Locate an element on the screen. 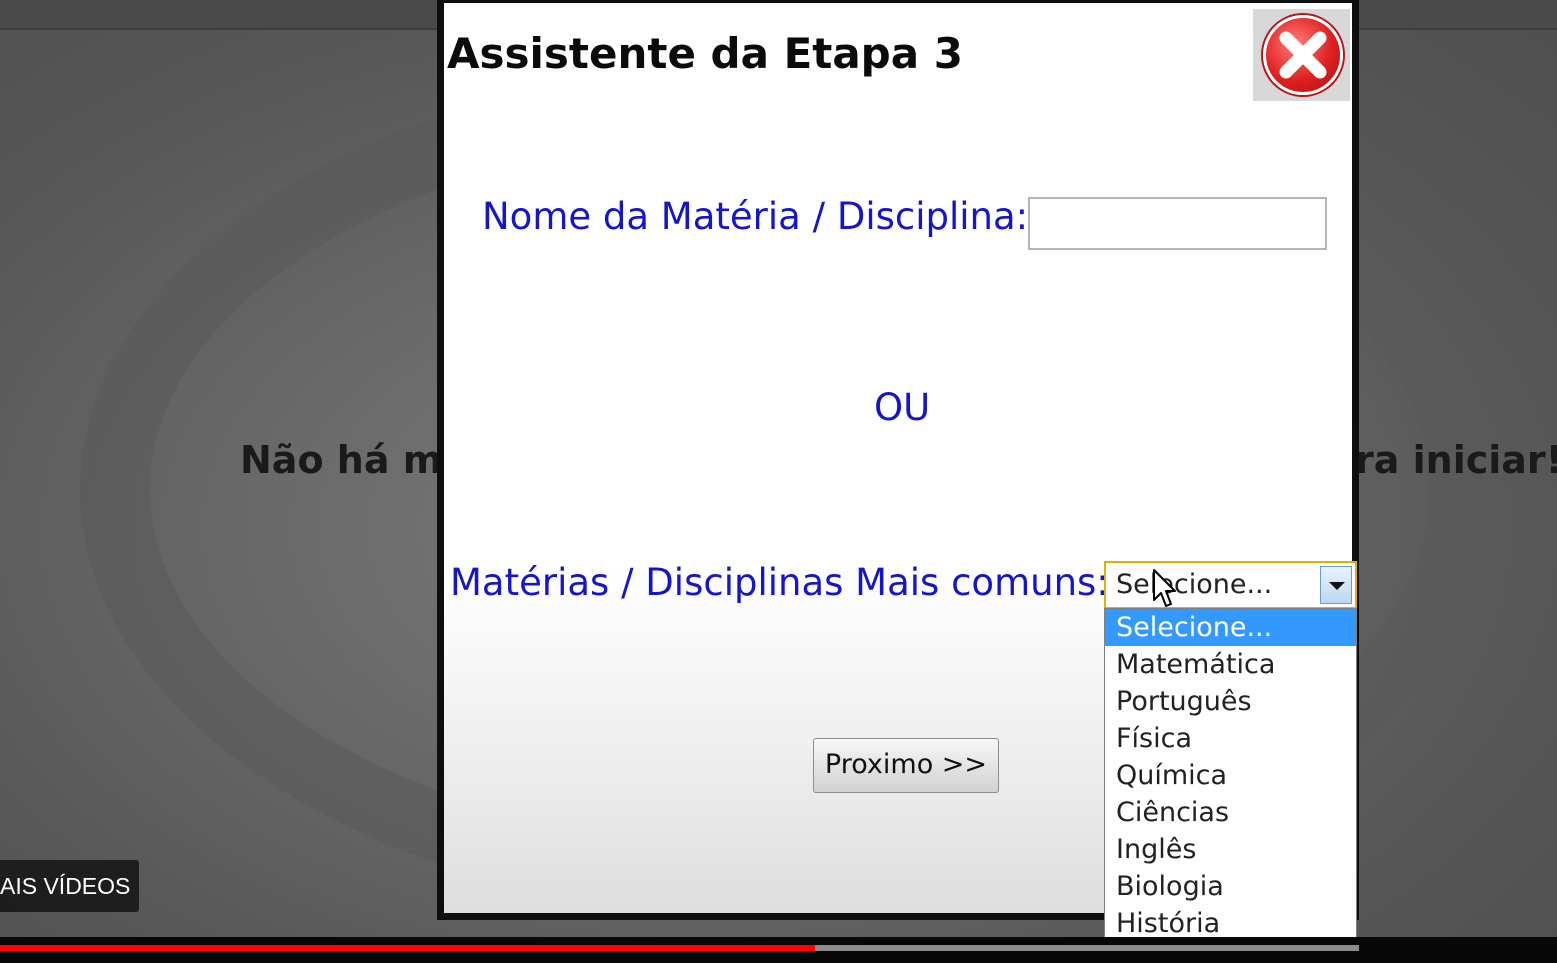 The width and height of the screenshot is (1557, 963). mouse-cursor-icon is located at coordinates (1164, 588).